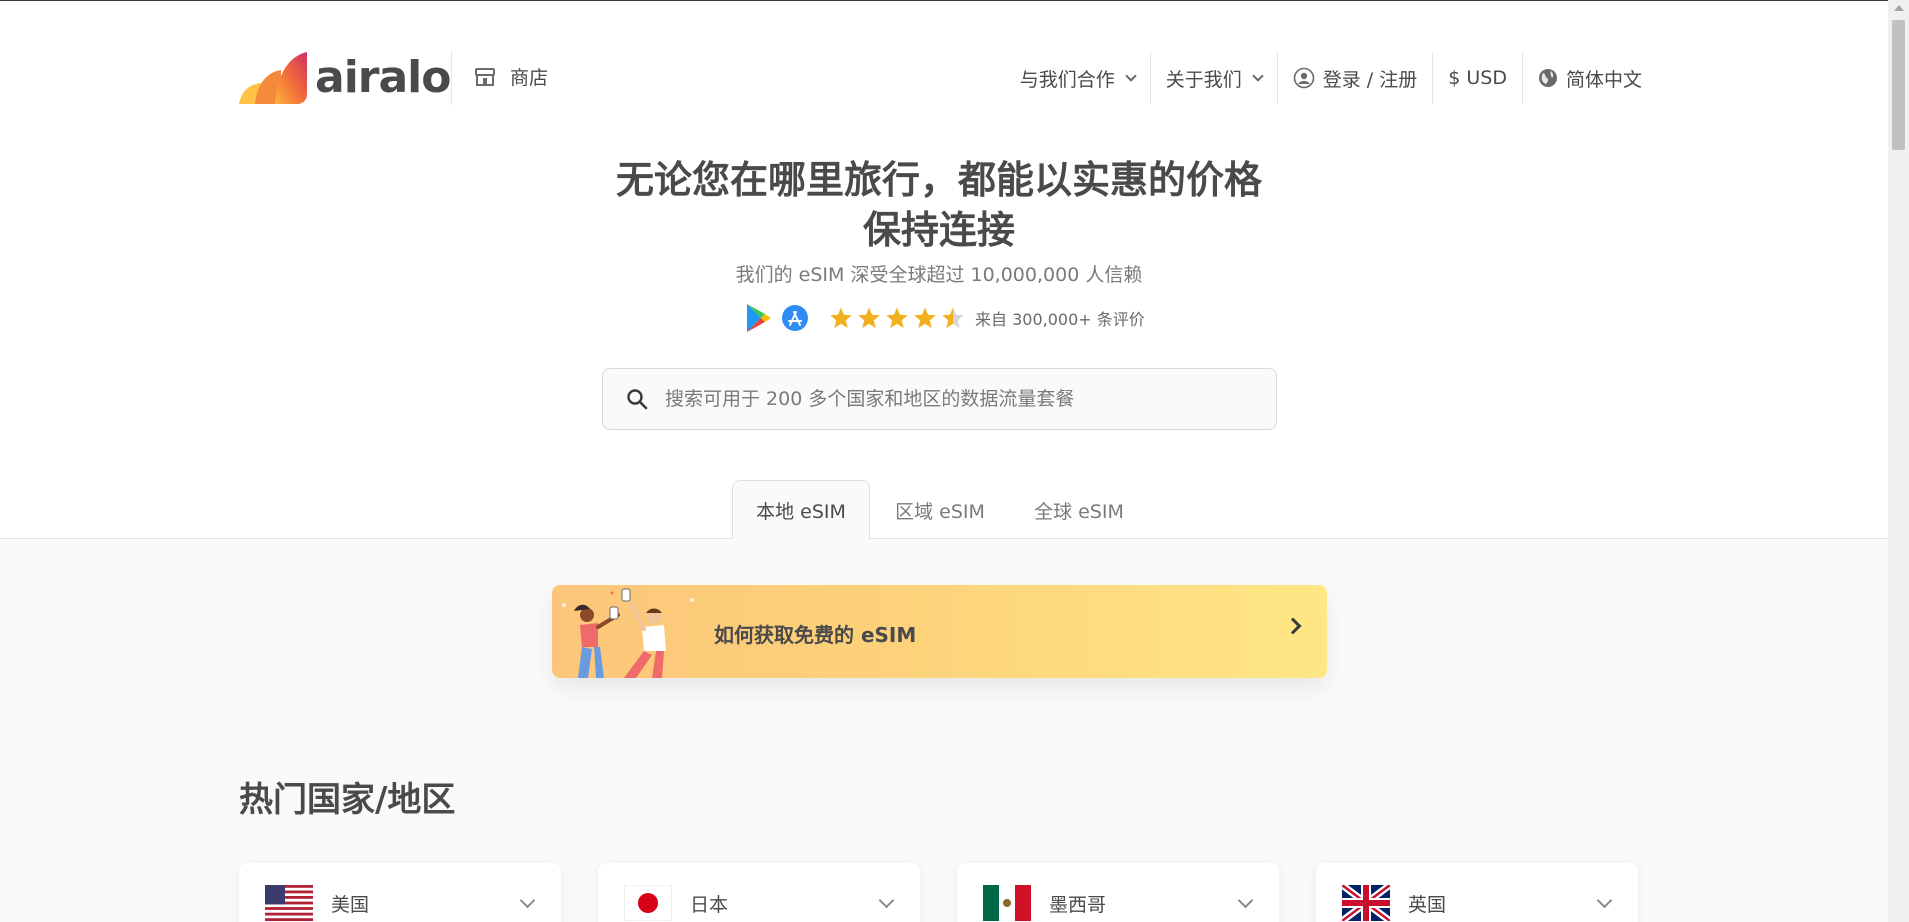 This screenshot has height=922, width=1909. What do you see at coordinates (451, 77) in the screenshot?
I see `header-divider` at bounding box center [451, 77].